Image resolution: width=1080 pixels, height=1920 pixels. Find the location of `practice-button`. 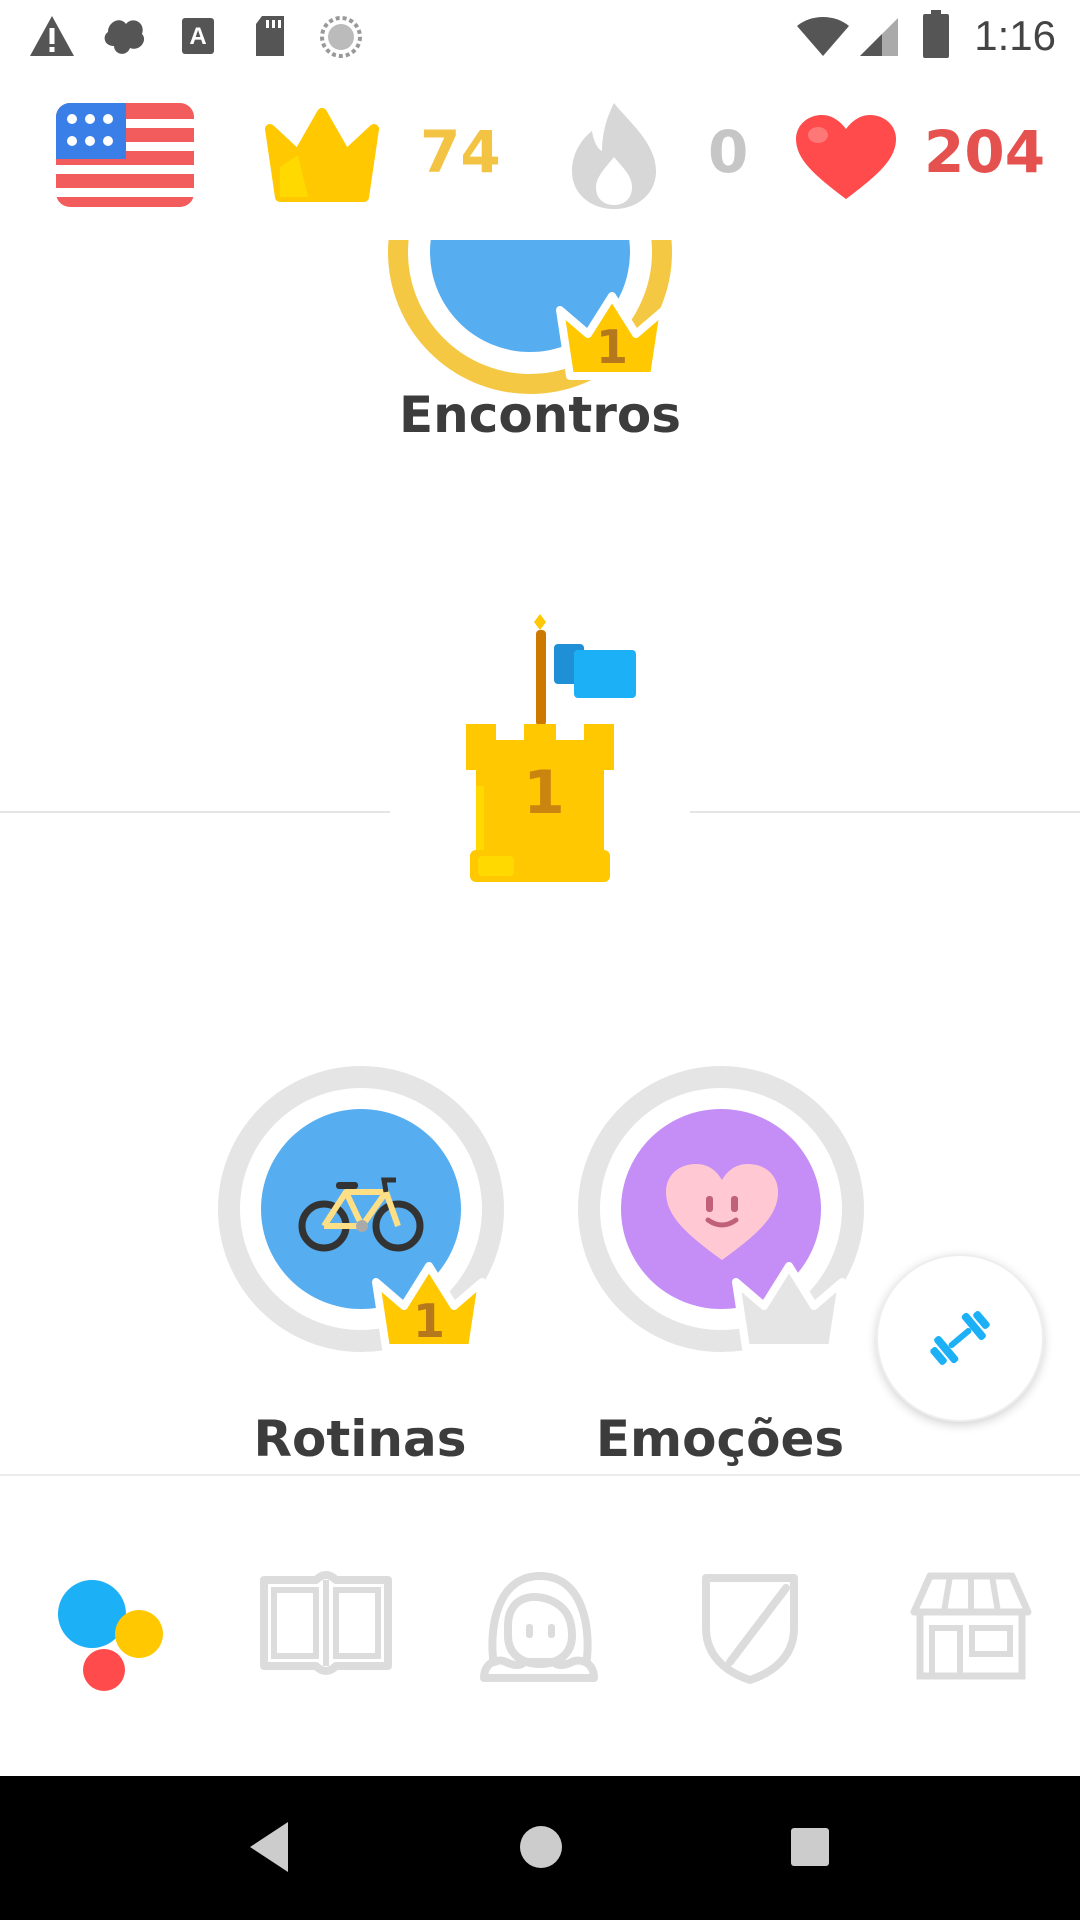

practice-button is located at coordinates (960, 1338).